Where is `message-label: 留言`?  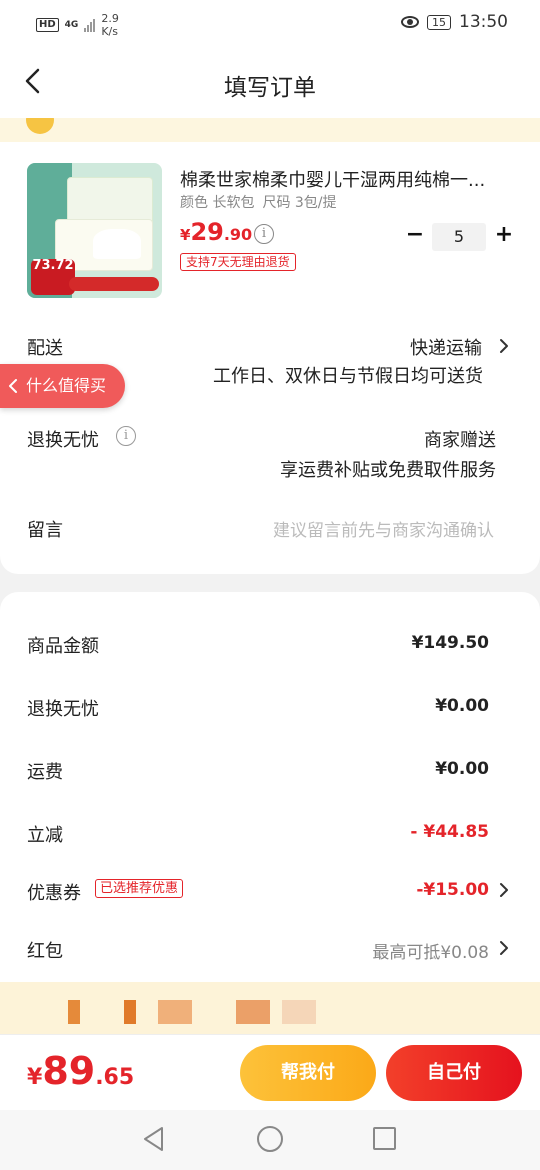 message-label: 留言 is located at coordinates (45, 530).